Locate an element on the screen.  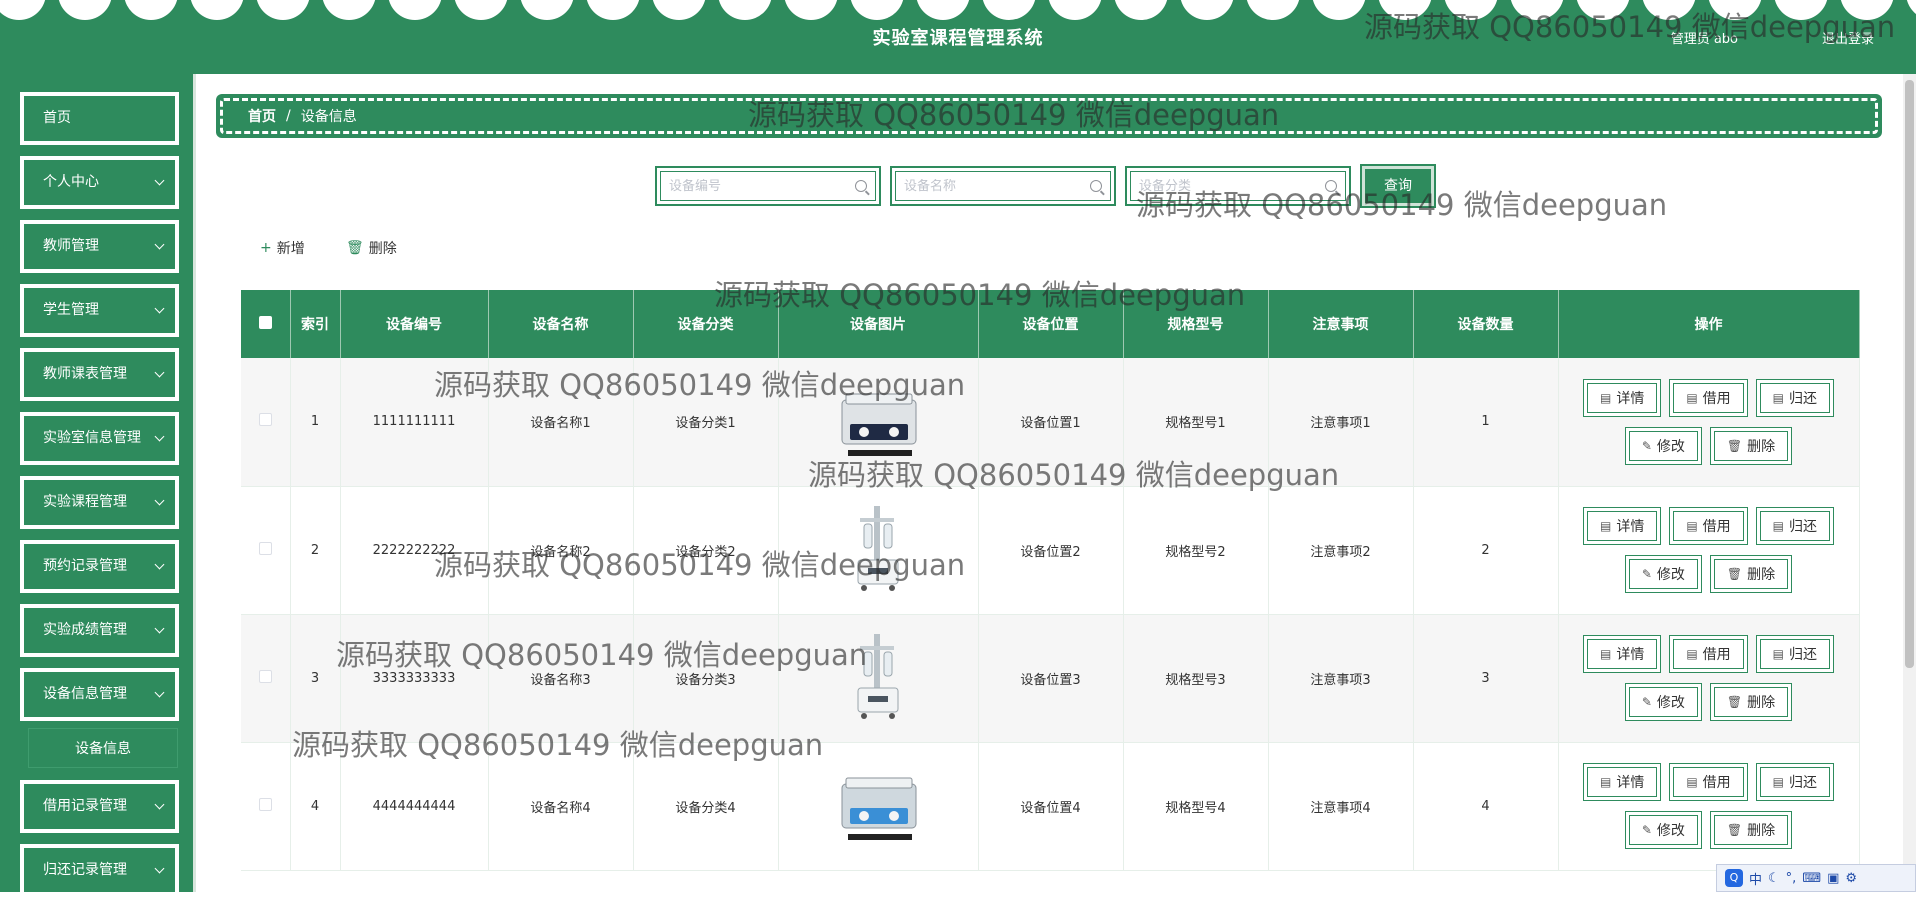
return-label: 归还 is located at coordinates (1803, 655).